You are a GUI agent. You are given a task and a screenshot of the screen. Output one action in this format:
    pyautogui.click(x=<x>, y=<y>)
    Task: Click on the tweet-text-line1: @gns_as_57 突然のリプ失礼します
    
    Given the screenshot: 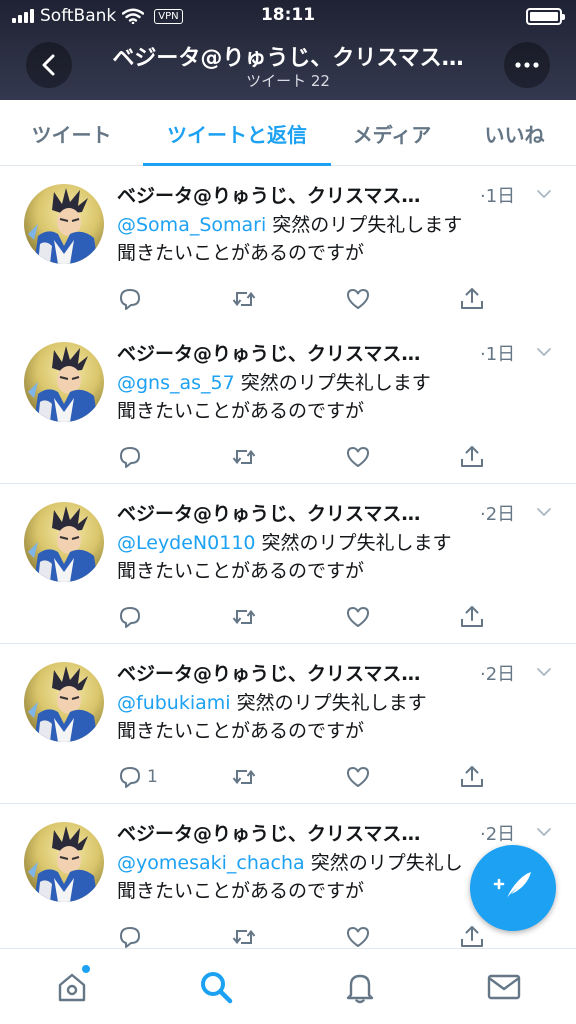 What is the action you would take?
    pyautogui.click(x=337, y=381)
    